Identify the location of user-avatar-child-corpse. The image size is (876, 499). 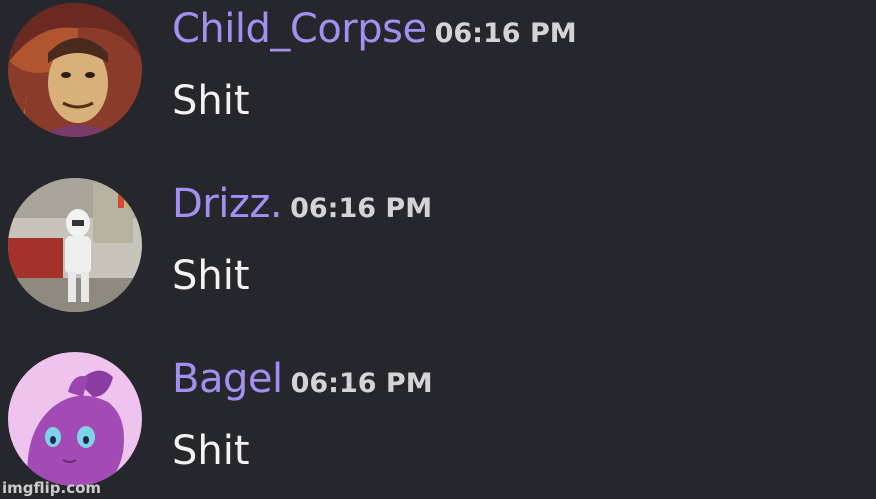
(75, 70).